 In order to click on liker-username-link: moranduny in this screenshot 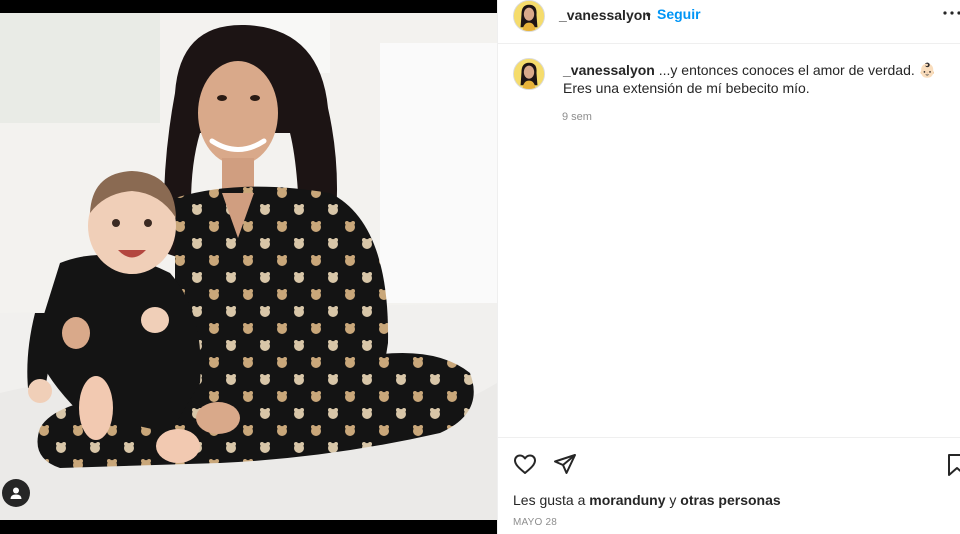, I will do `click(627, 500)`.